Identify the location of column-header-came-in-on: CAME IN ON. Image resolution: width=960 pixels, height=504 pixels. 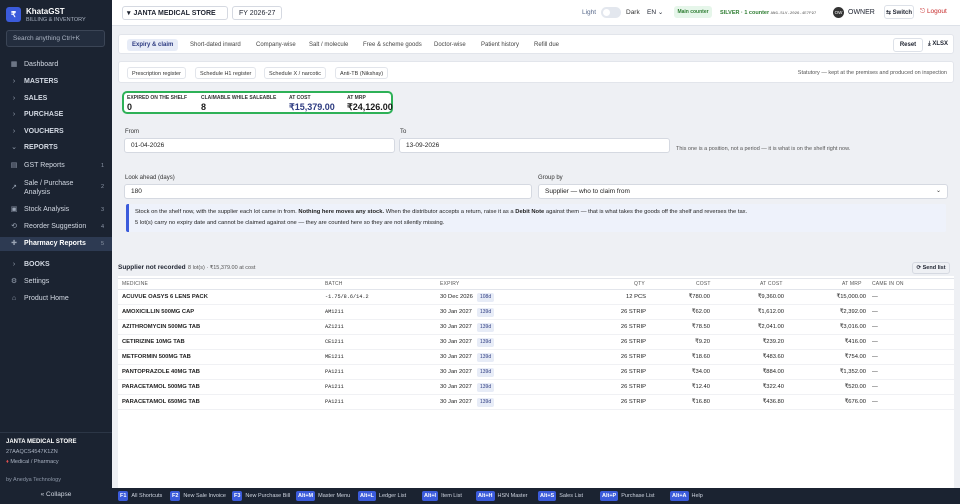
(888, 284).